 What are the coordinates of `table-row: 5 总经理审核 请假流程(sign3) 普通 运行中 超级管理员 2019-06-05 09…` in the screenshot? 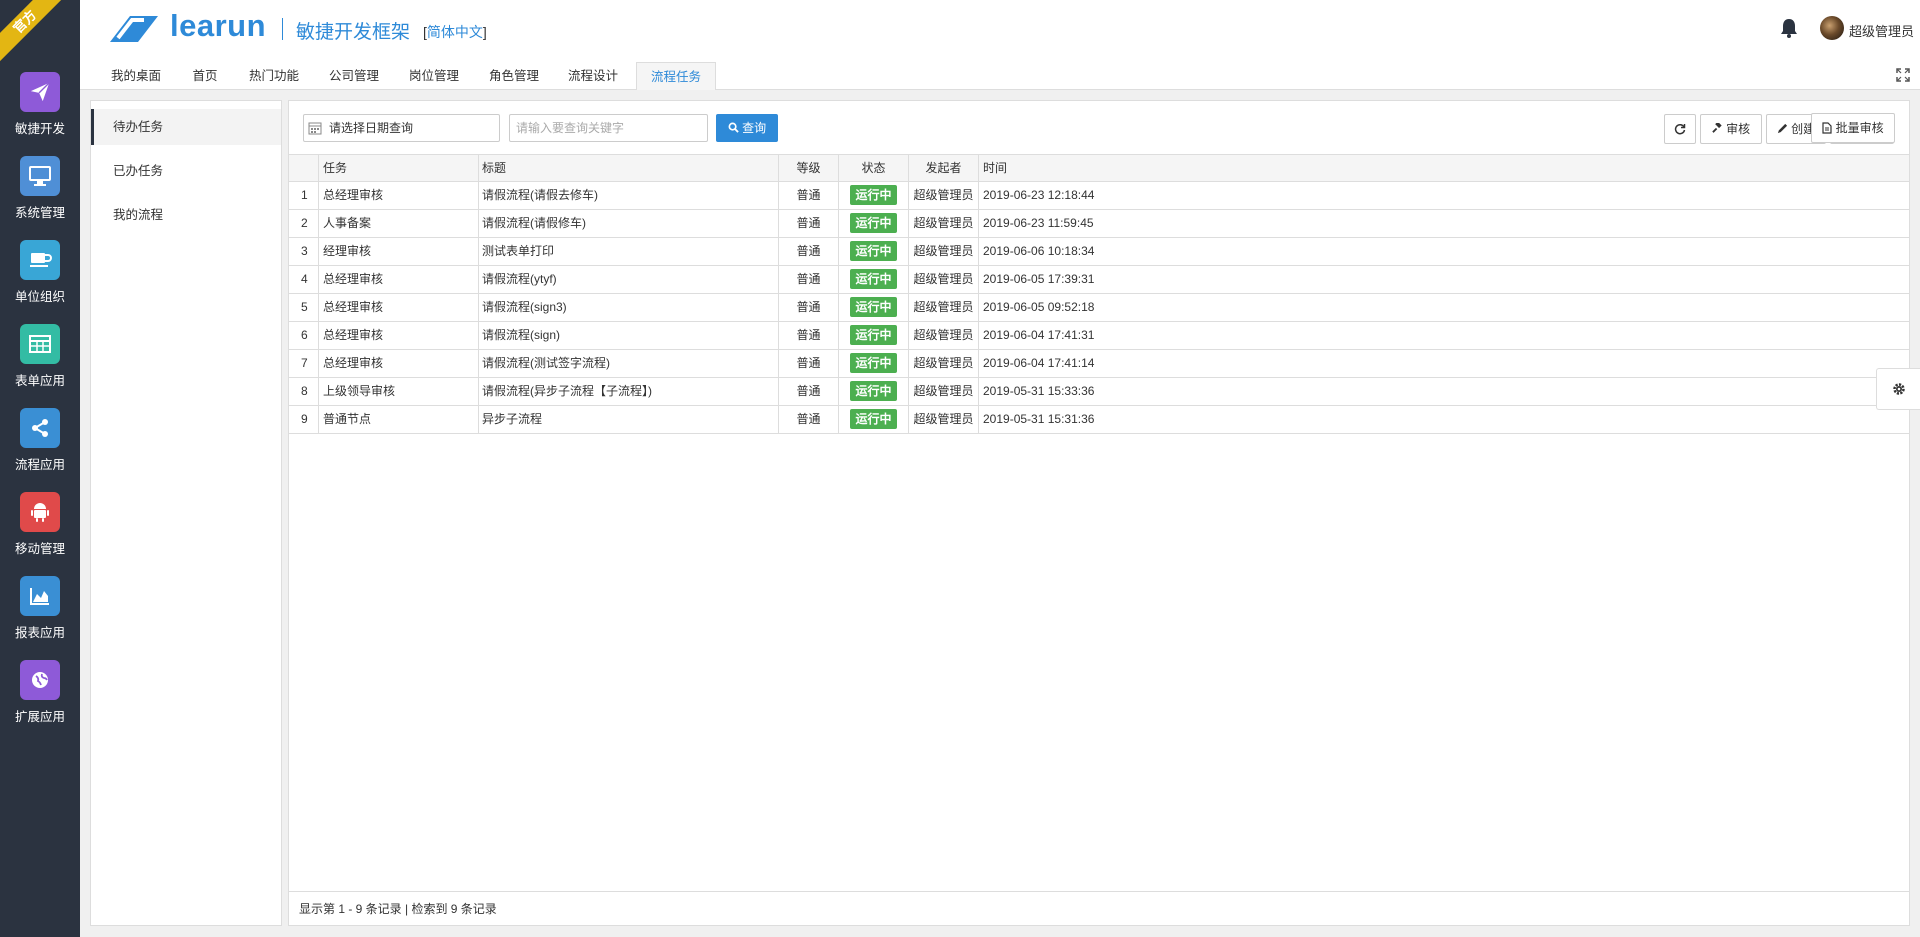 It's located at (1099, 308).